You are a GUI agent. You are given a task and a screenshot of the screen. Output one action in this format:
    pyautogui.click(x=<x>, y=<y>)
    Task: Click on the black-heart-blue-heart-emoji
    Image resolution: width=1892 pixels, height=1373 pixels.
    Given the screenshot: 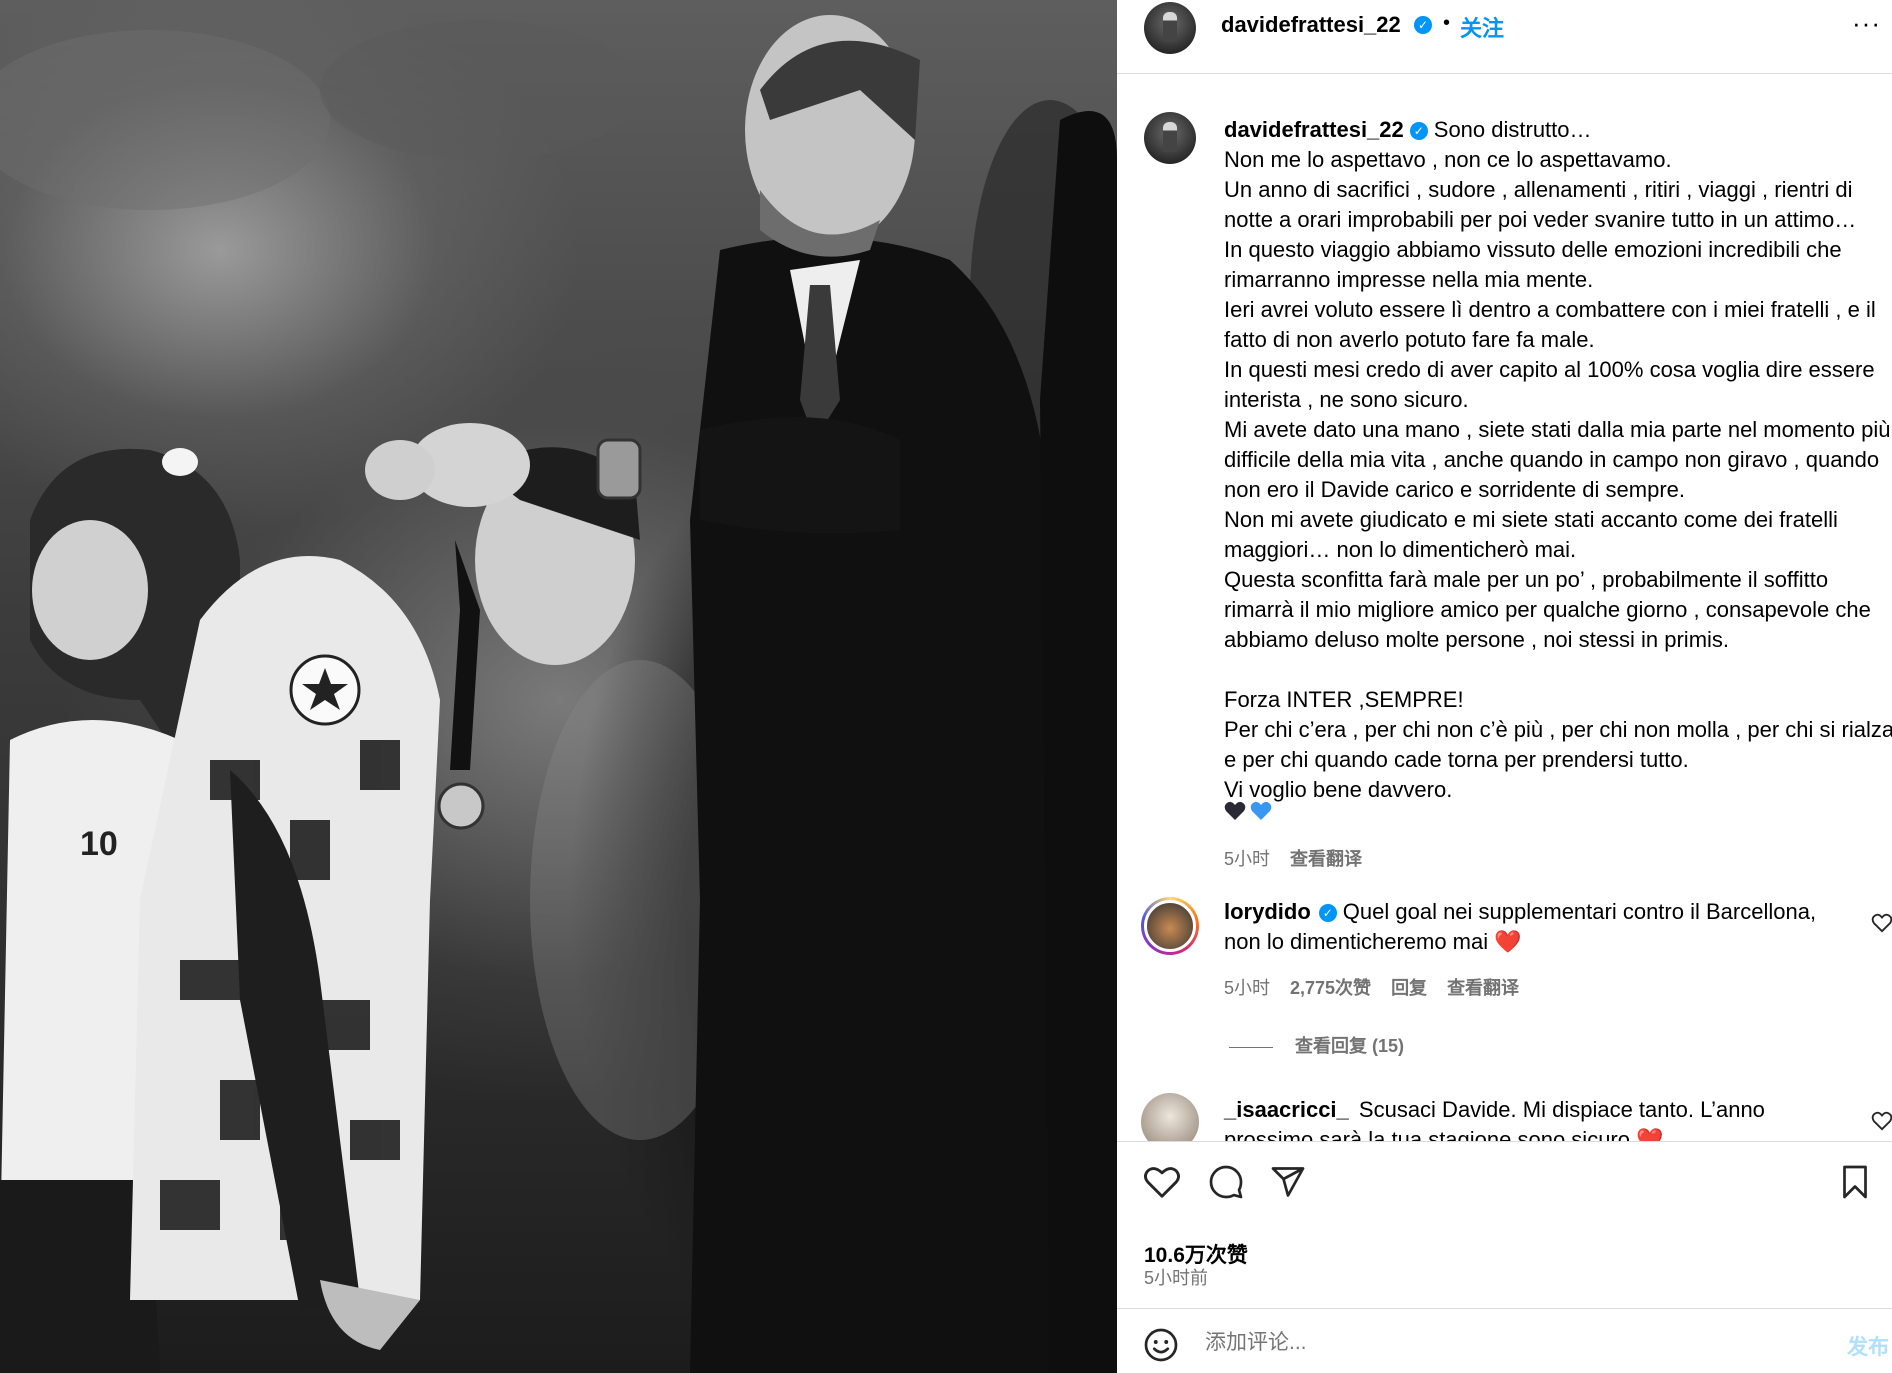 What is the action you would take?
    pyautogui.click(x=1248, y=810)
    